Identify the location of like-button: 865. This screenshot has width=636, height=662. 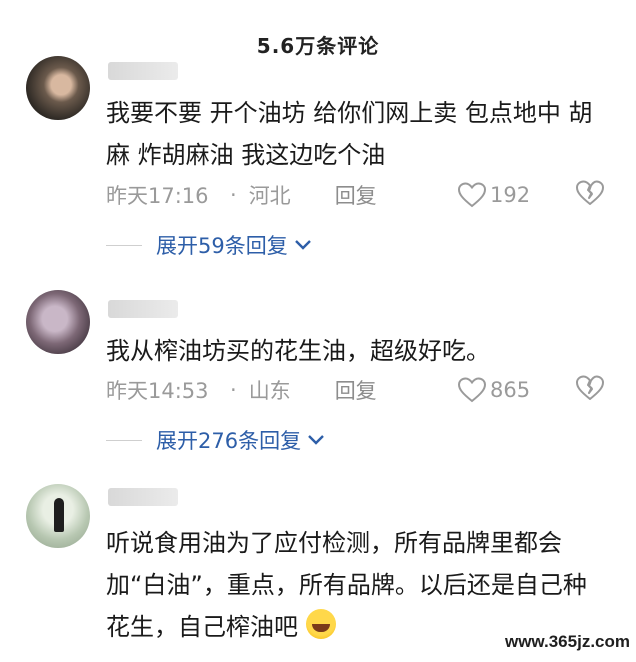
(494, 390).